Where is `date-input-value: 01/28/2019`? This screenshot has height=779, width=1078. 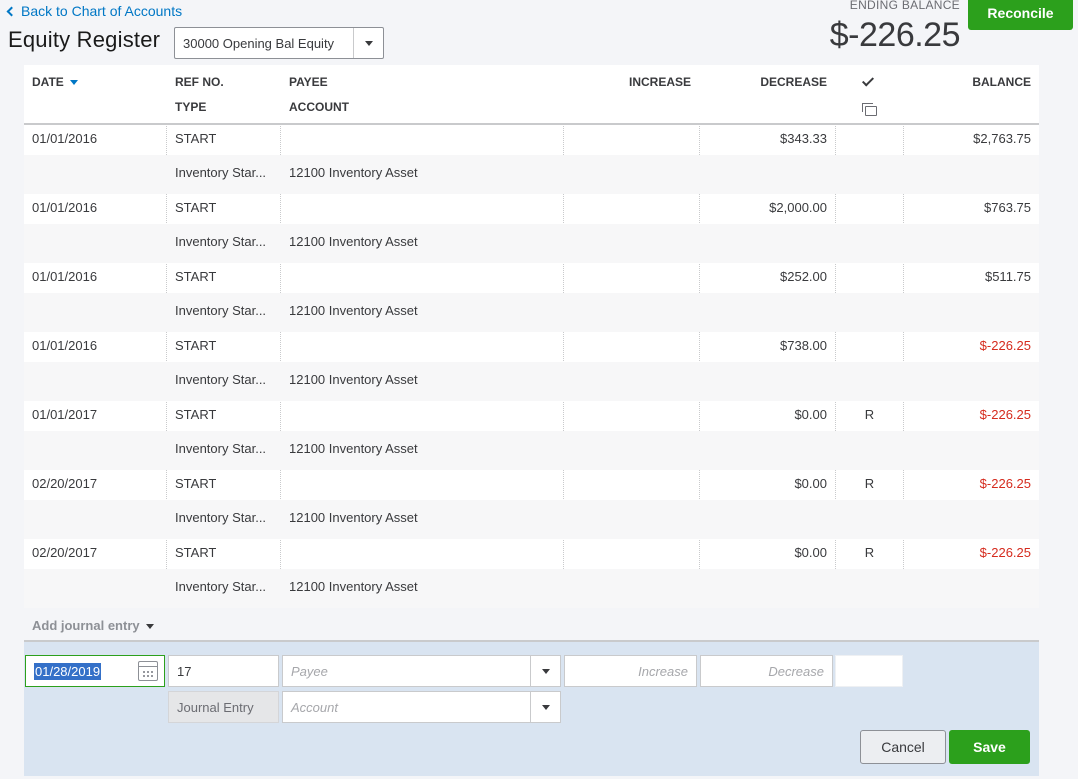
date-input-value: 01/28/2019 is located at coordinates (68, 671).